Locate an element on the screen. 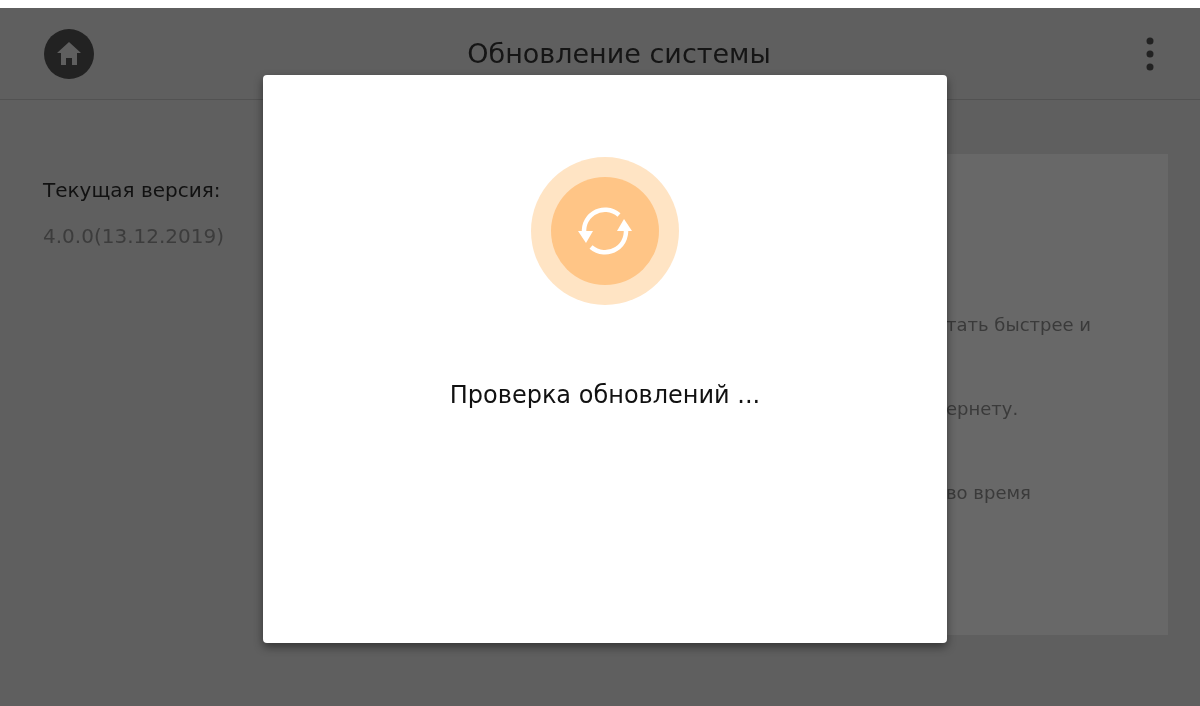 The width and height of the screenshot is (1200, 706). screen-title: Обновление системы is located at coordinates (619, 53).